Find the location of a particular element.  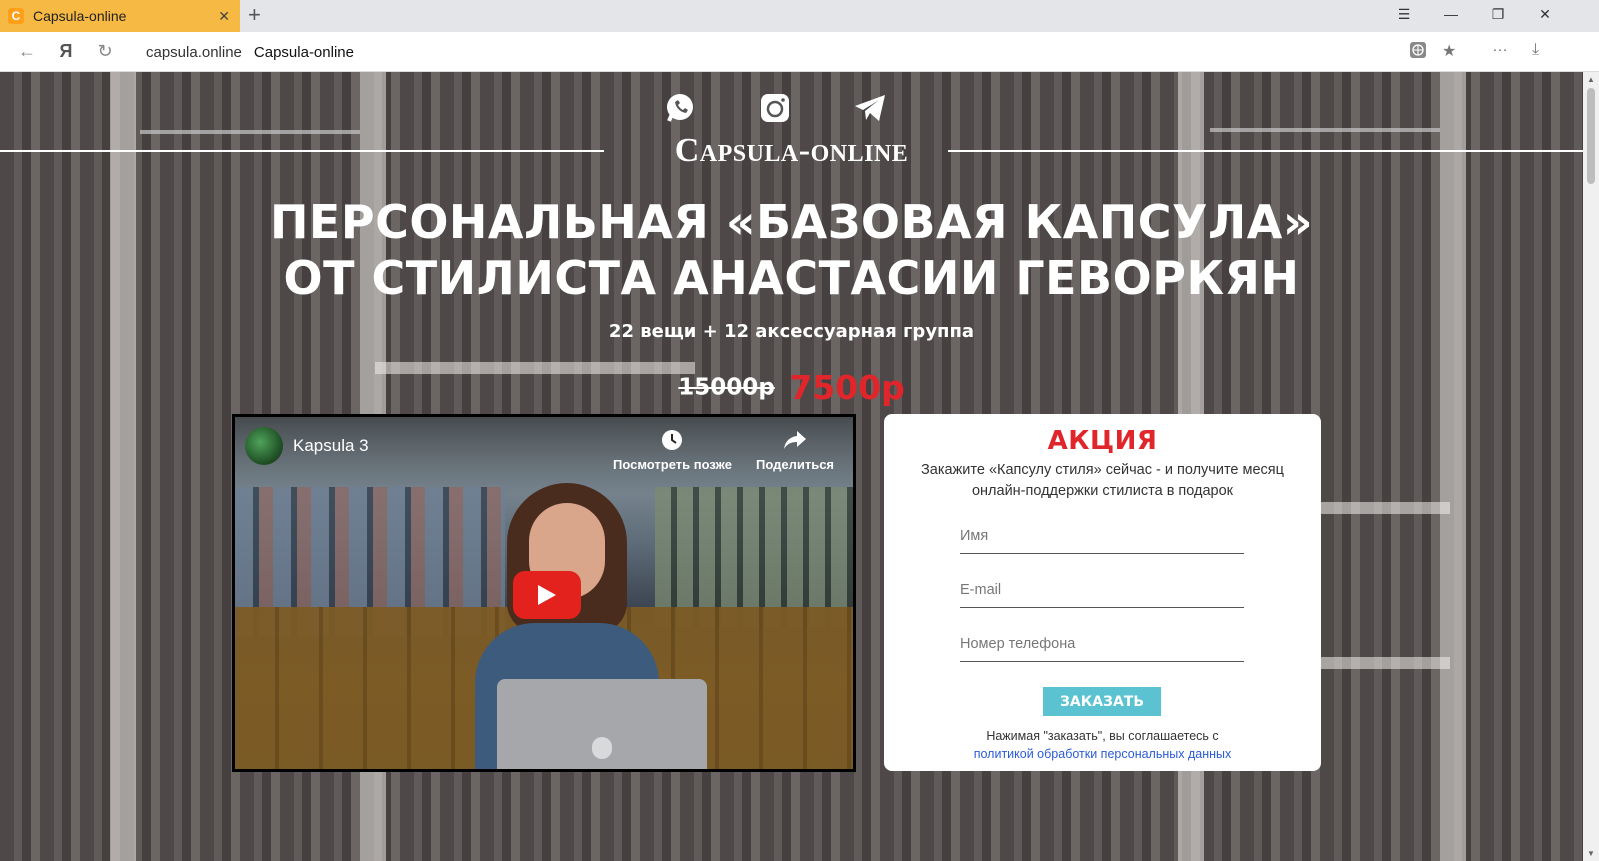

play-icon is located at coordinates (547, 595).